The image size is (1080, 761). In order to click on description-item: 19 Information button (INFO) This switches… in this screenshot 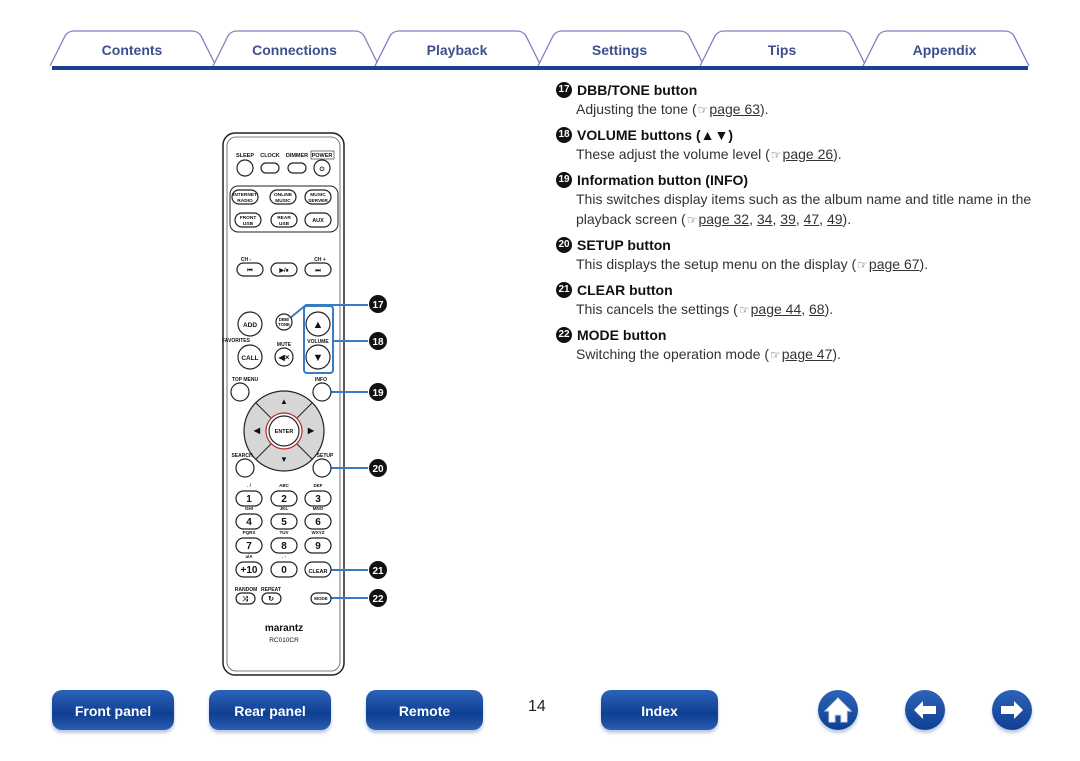, I will do `click(796, 200)`.